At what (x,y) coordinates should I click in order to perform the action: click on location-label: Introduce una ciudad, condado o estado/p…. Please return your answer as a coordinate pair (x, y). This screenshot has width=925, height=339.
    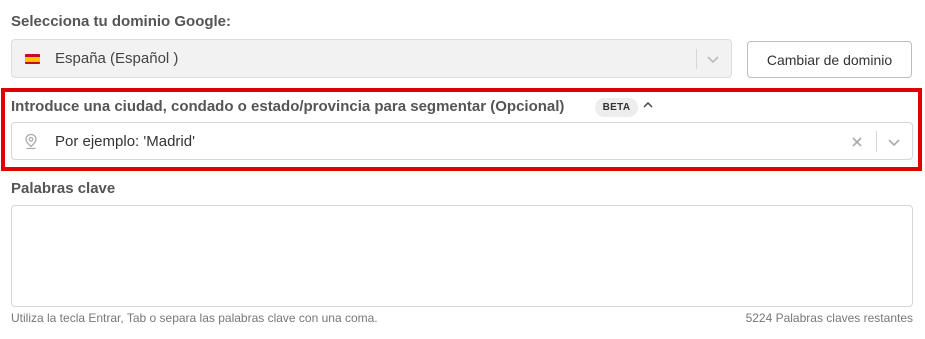
    Looking at the image, I should click on (288, 106).